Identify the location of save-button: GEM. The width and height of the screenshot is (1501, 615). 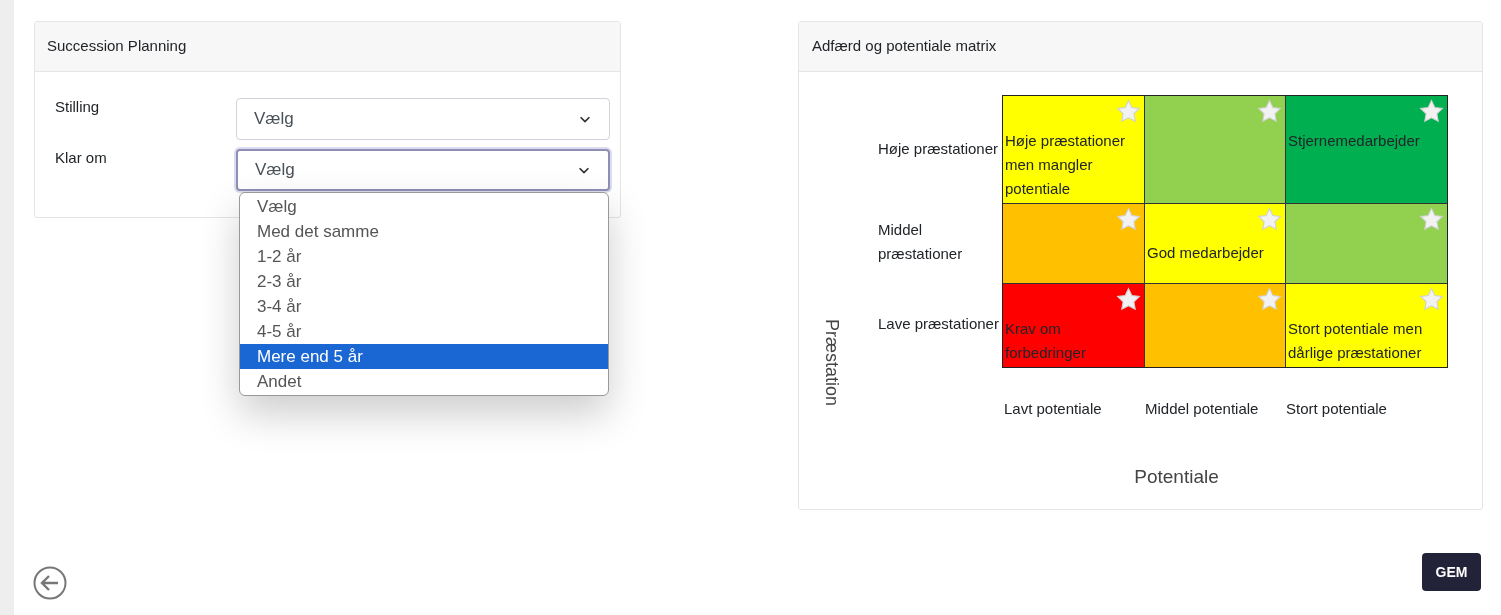
(1451, 572).